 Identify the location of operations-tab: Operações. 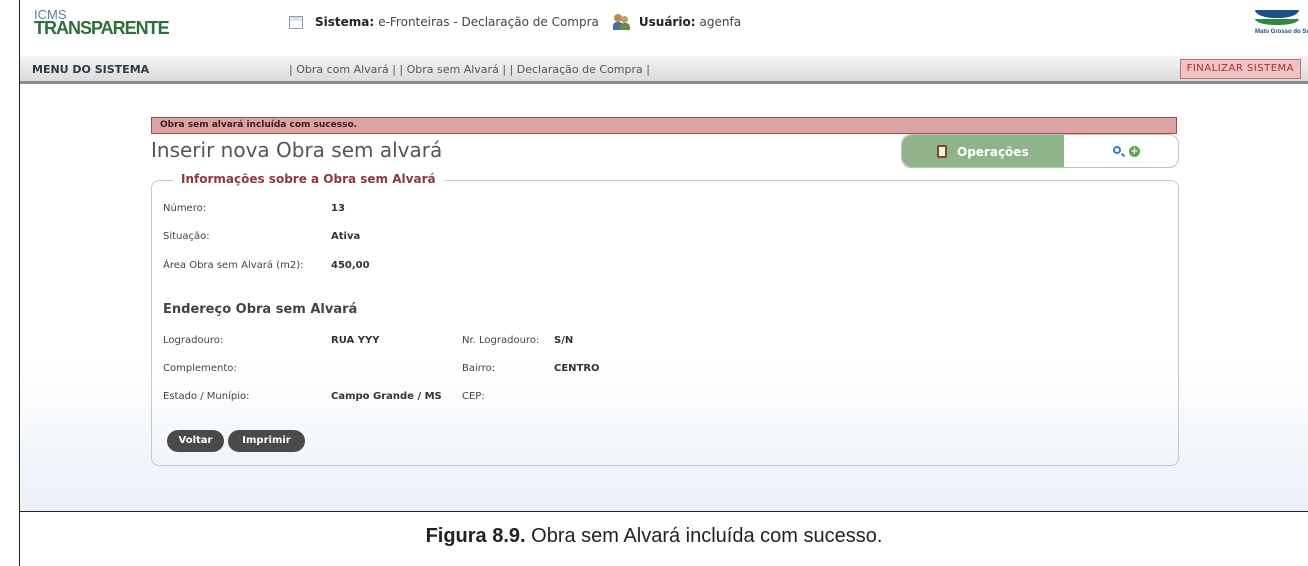
(983, 151).